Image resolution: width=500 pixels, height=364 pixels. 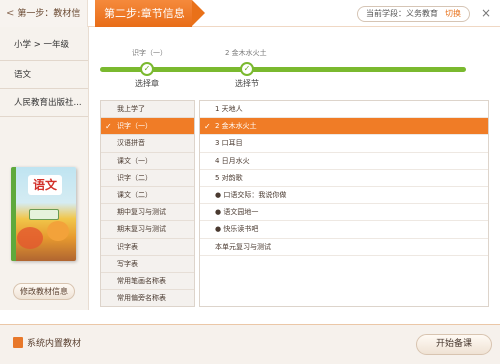 What do you see at coordinates (232, 160) in the screenshot?
I see `section-label: 4 日月水火` at bounding box center [232, 160].